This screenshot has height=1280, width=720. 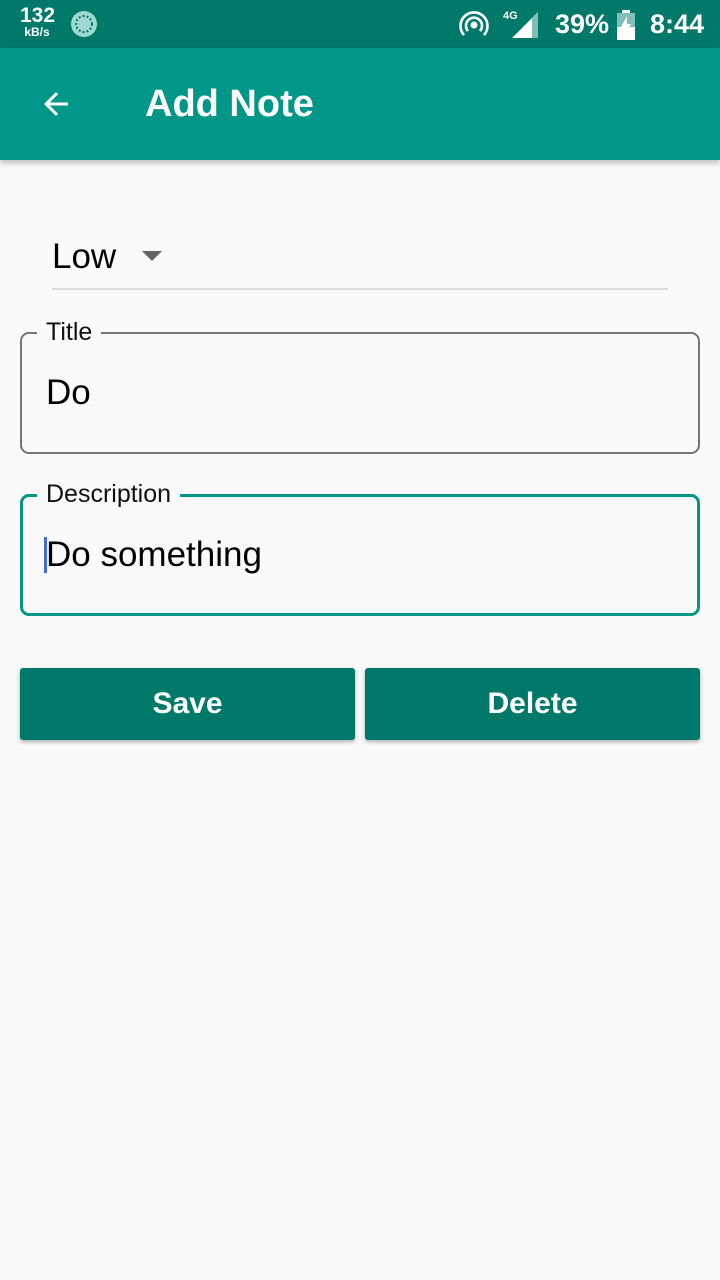 What do you see at coordinates (68, 393) in the screenshot?
I see `title-input: Do` at bounding box center [68, 393].